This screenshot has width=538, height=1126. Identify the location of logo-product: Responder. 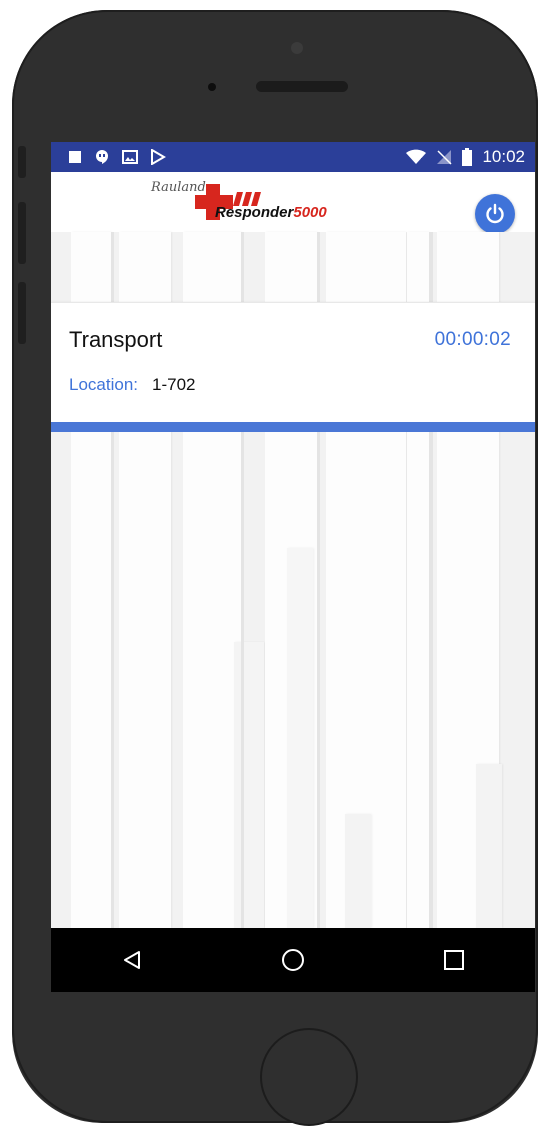
(254, 212).